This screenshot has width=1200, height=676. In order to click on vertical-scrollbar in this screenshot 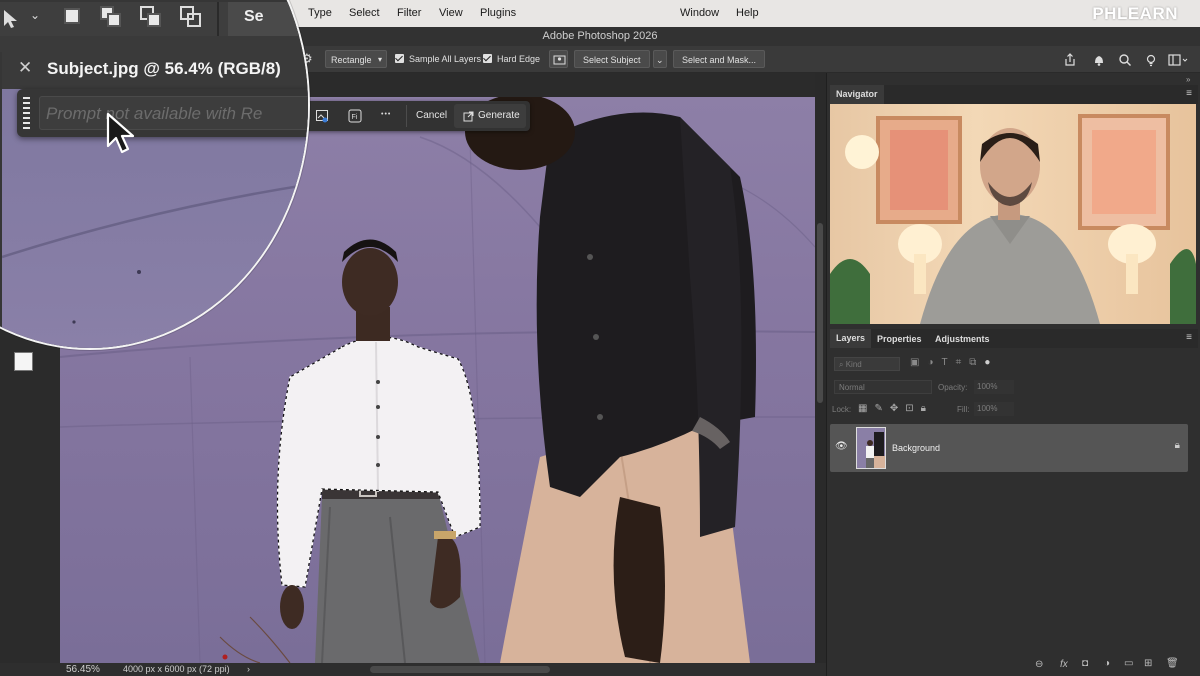, I will do `click(820, 368)`.